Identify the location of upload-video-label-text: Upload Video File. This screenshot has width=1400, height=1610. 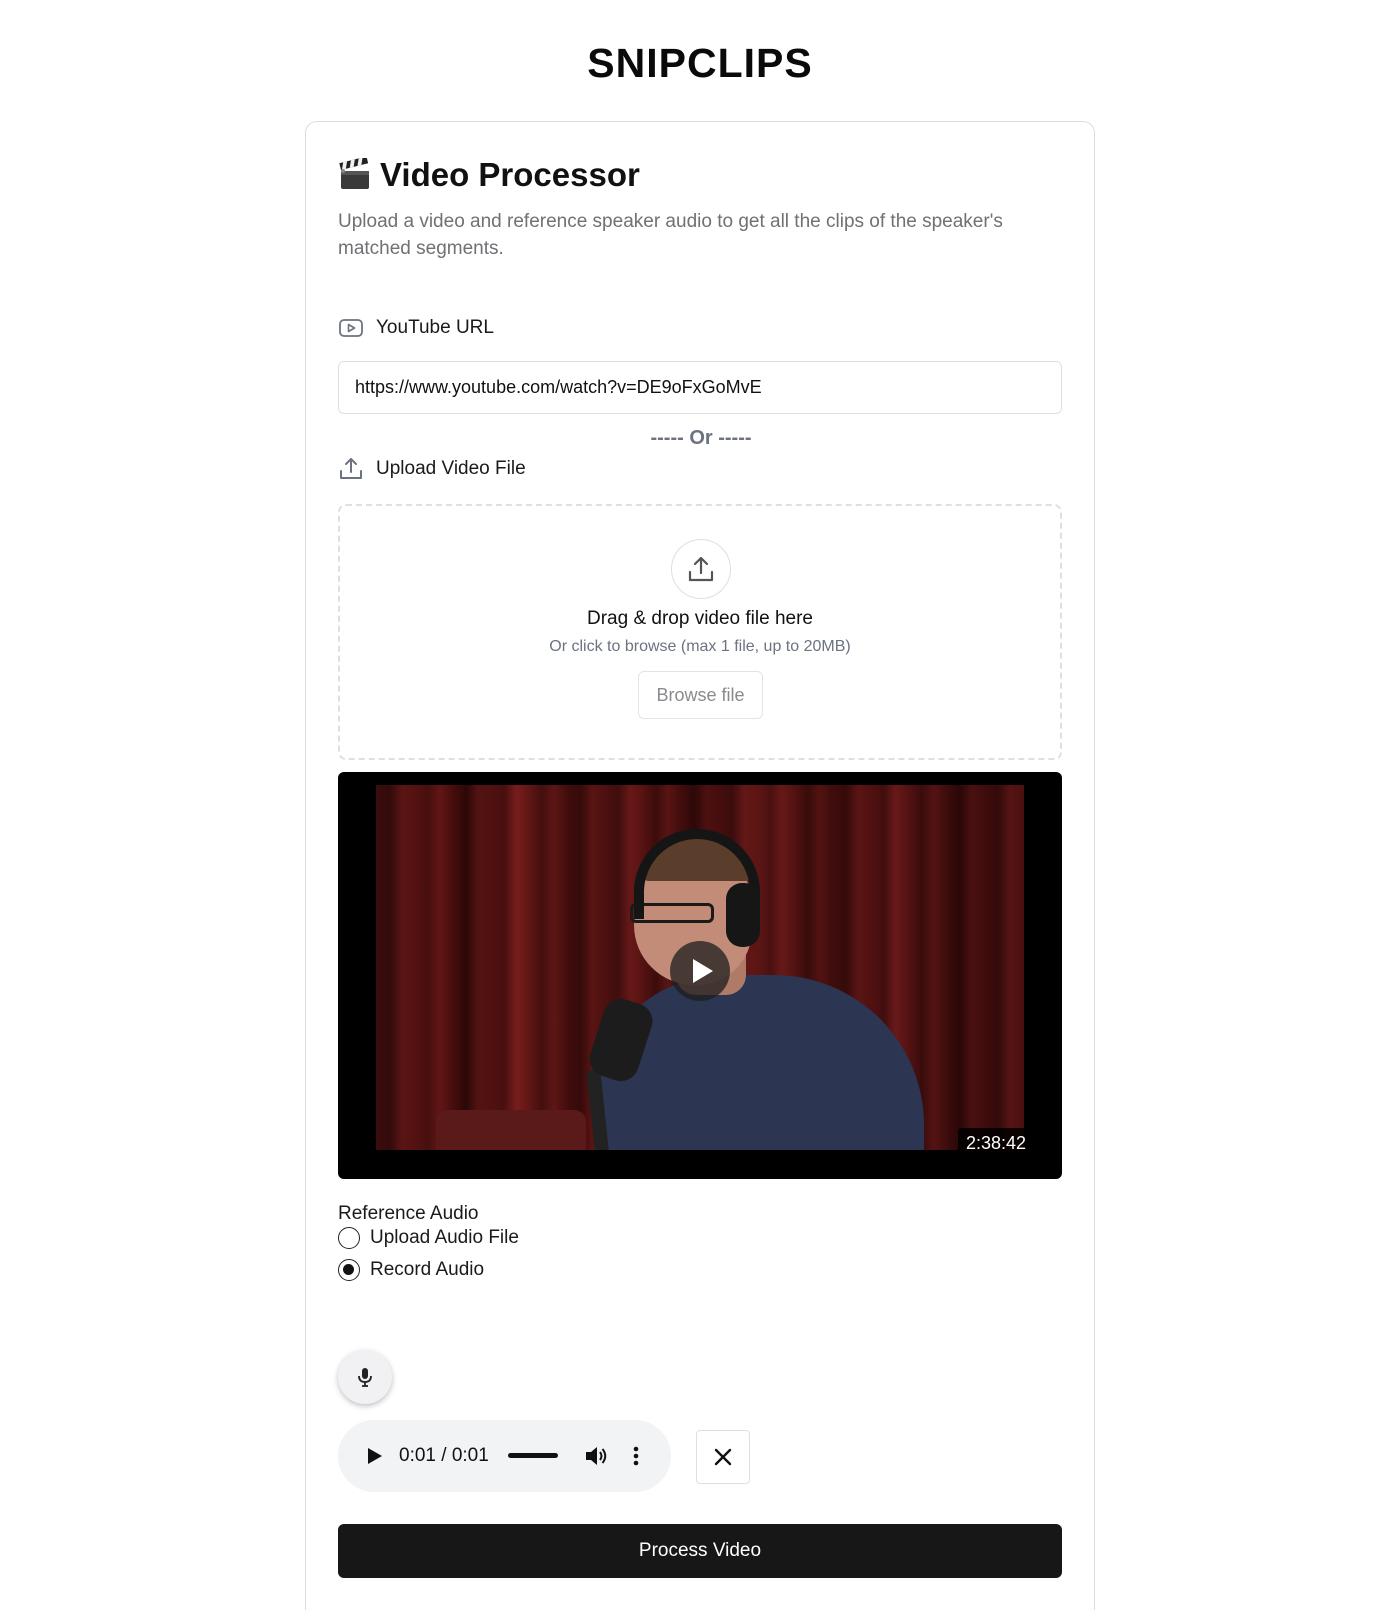
(451, 468).